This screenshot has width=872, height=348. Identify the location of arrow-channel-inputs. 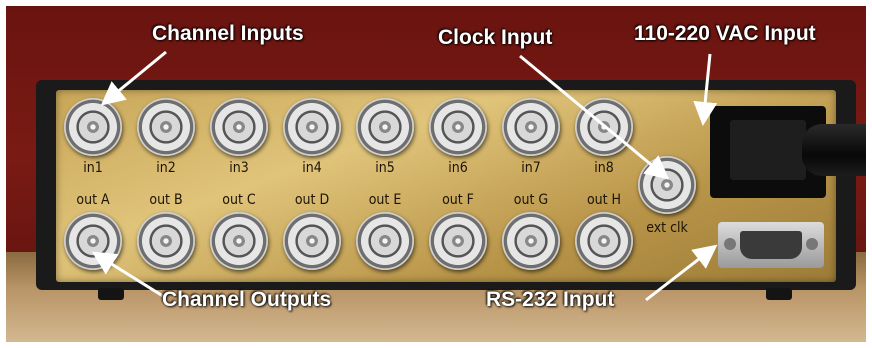
(133, 78).